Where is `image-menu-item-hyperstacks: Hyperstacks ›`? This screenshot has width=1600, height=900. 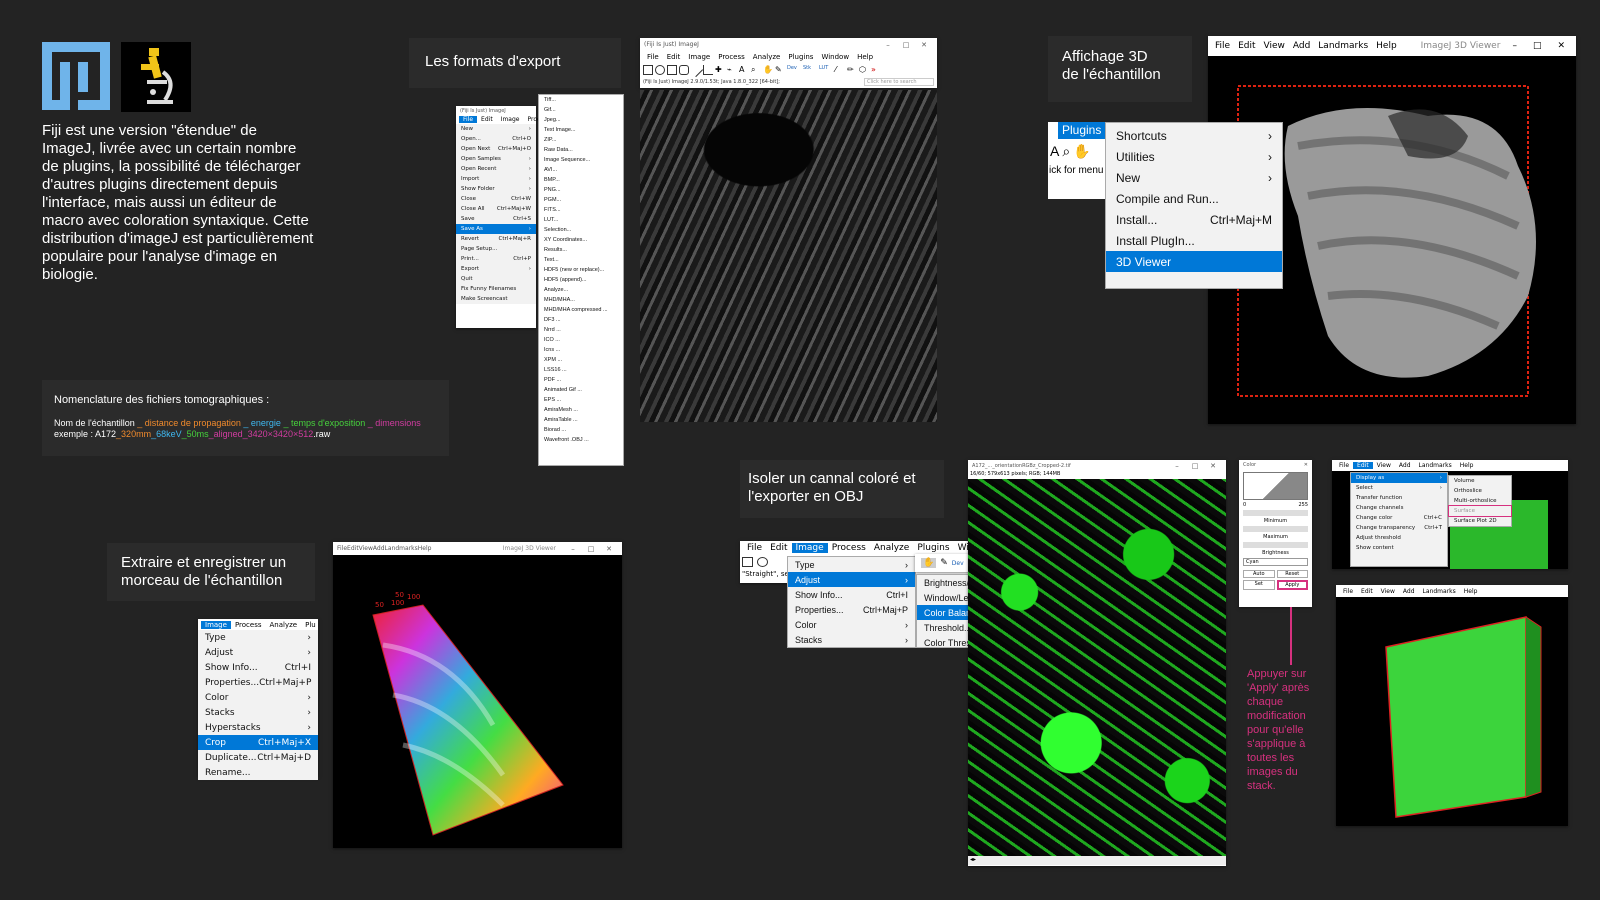
image-menu-item-hyperstacks: Hyperstacks › is located at coordinates (258, 727).